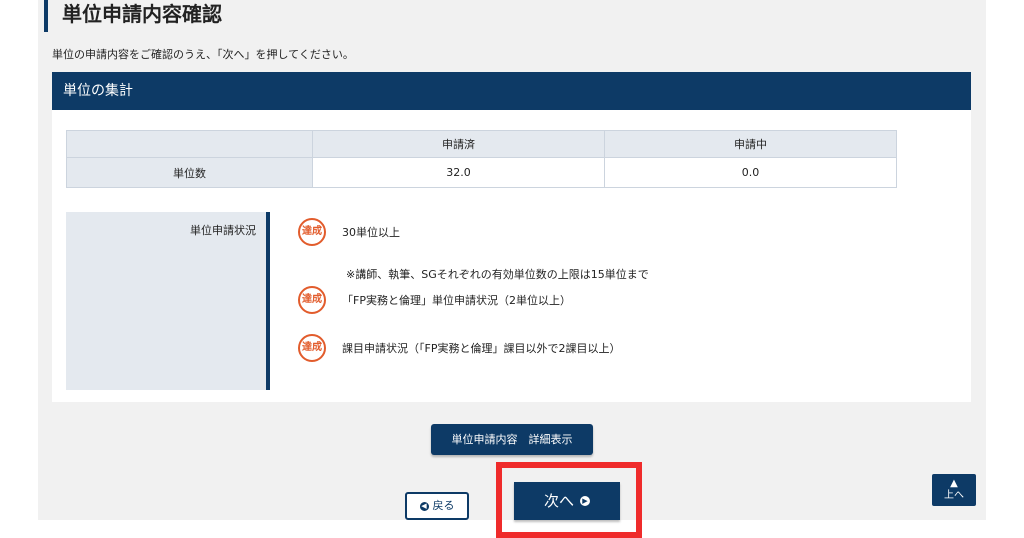  What do you see at coordinates (459, 144) in the screenshot?
I see `column-header: 申請済` at bounding box center [459, 144].